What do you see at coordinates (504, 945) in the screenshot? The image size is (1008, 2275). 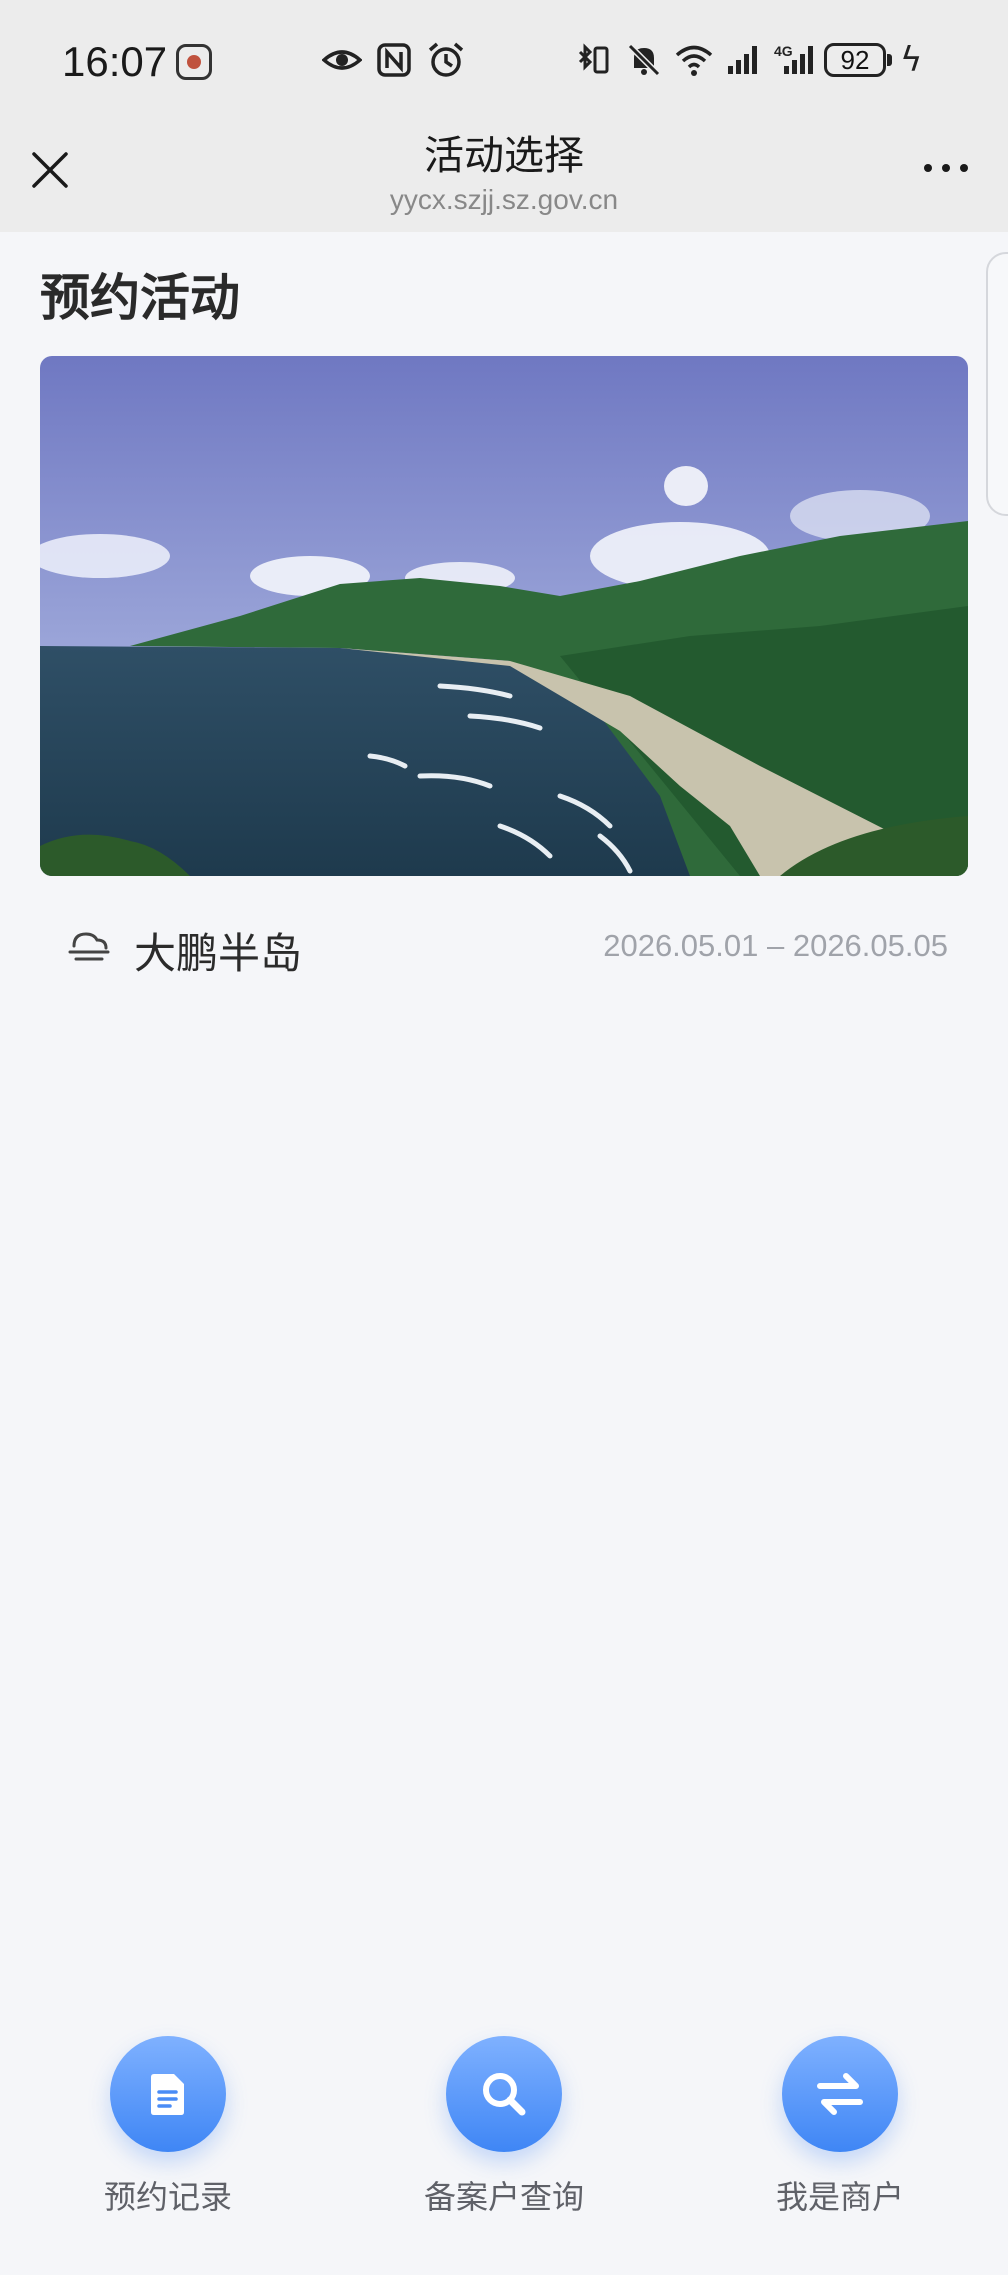 I see `activity-list-item: 大鹏半岛 2026.05.01 – 2026.05.05` at bounding box center [504, 945].